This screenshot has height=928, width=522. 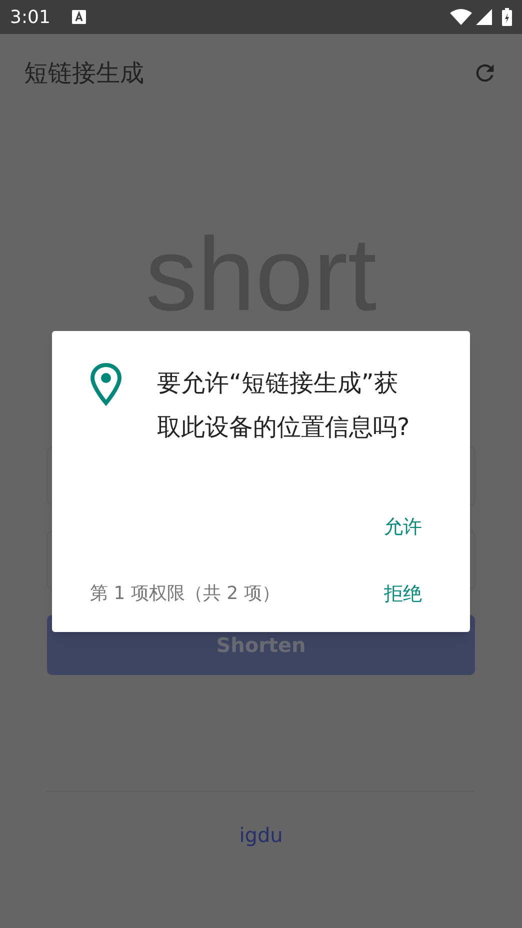 I want to click on permission-progress-text: 第 1 项权限（共 2 项）, so click(x=185, y=594).